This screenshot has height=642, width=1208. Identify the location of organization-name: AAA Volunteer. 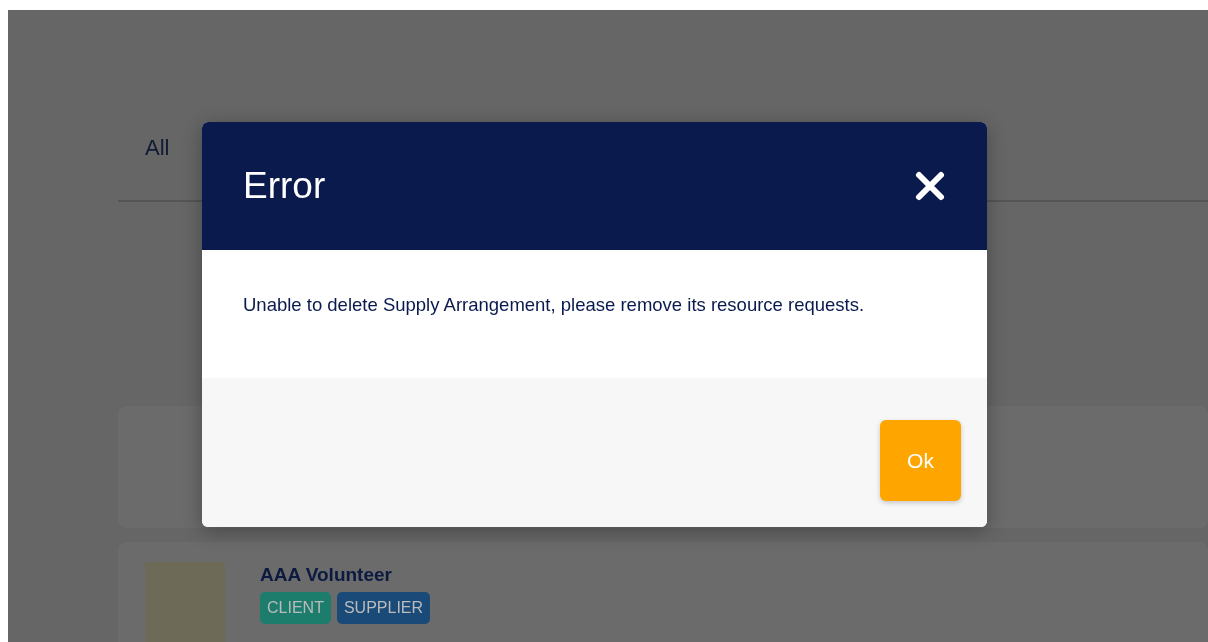
(326, 575).